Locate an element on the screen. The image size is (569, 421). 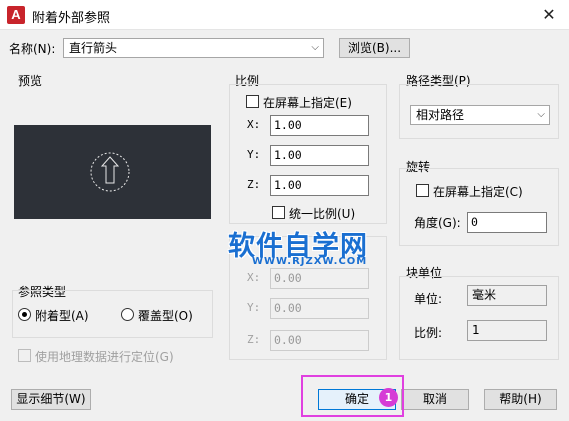
watermark-url: WWW.RJZXW.COM is located at coordinates (310, 261).